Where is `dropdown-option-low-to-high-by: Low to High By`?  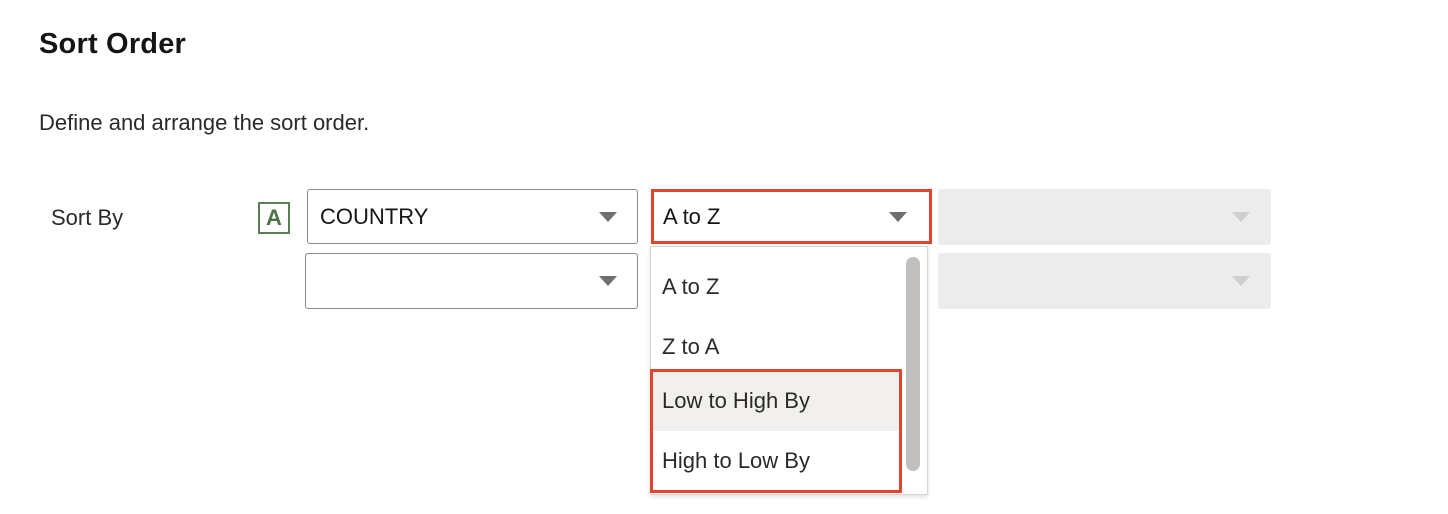 dropdown-option-low-to-high-by: Low to High By is located at coordinates (775, 401).